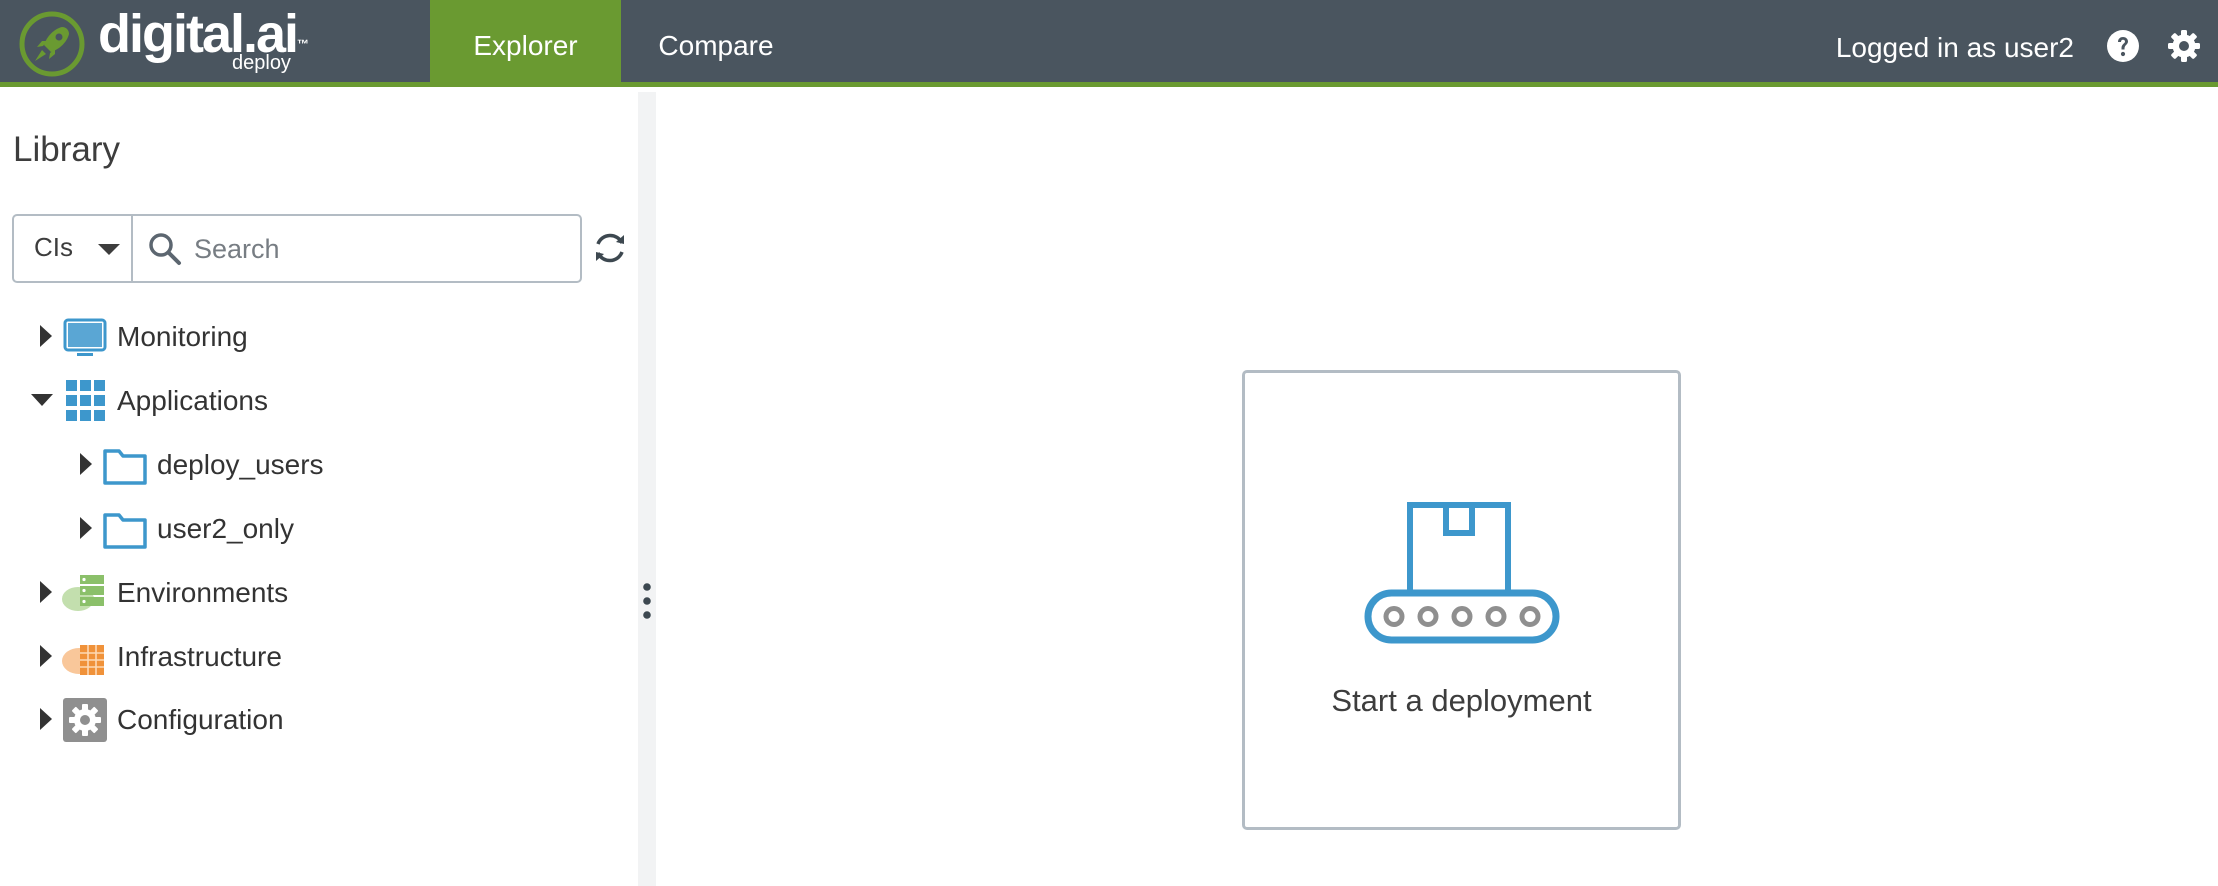  Describe the element at coordinates (240, 464) in the screenshot. I see `tree-item-label: deploy_users` at that location.